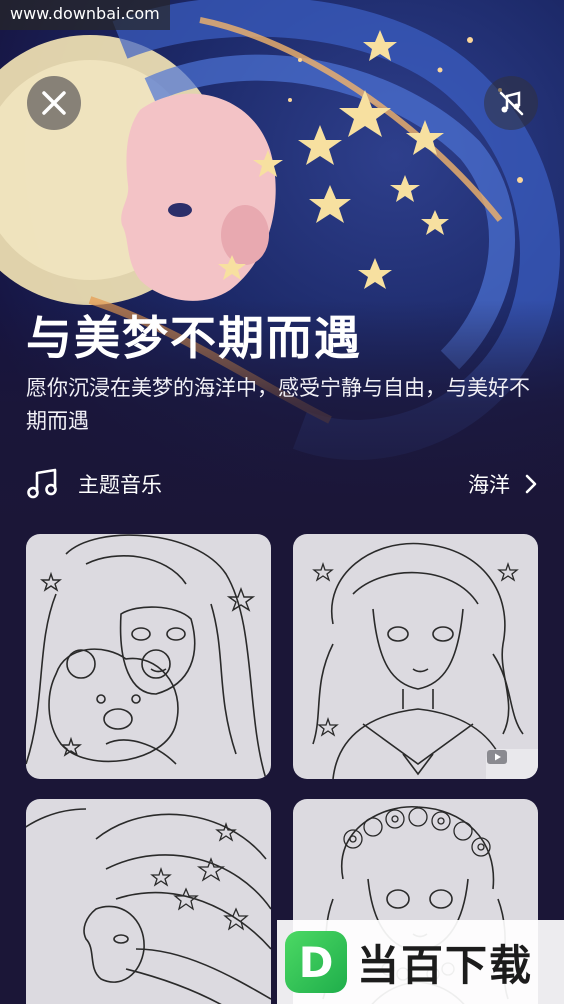 The width and height of the screenshot is (564, 1004). What do you see at coordinates (148, 906) in the screenshot?
I see `girl-with-moon-and-stars-illustration` at bounding box center [148, 906].